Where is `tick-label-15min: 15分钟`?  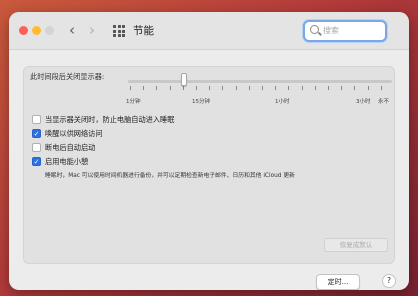 tick-label-15min: 15分钟 is located at coordinates (201, 102).